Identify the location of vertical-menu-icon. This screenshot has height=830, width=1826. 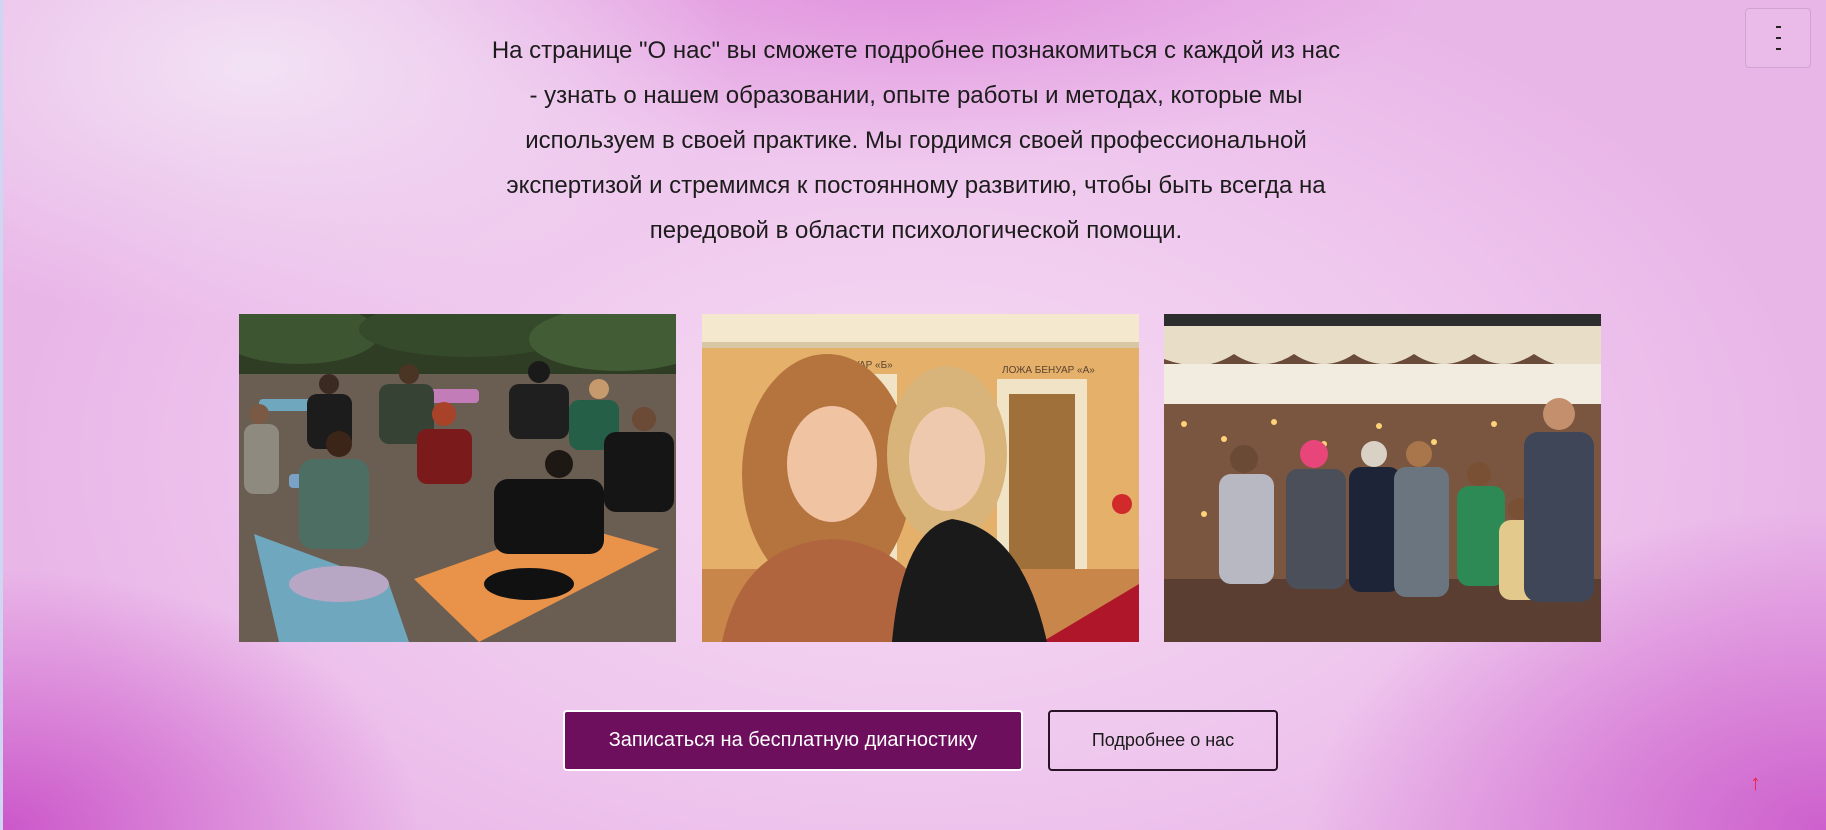
(1778, 38).